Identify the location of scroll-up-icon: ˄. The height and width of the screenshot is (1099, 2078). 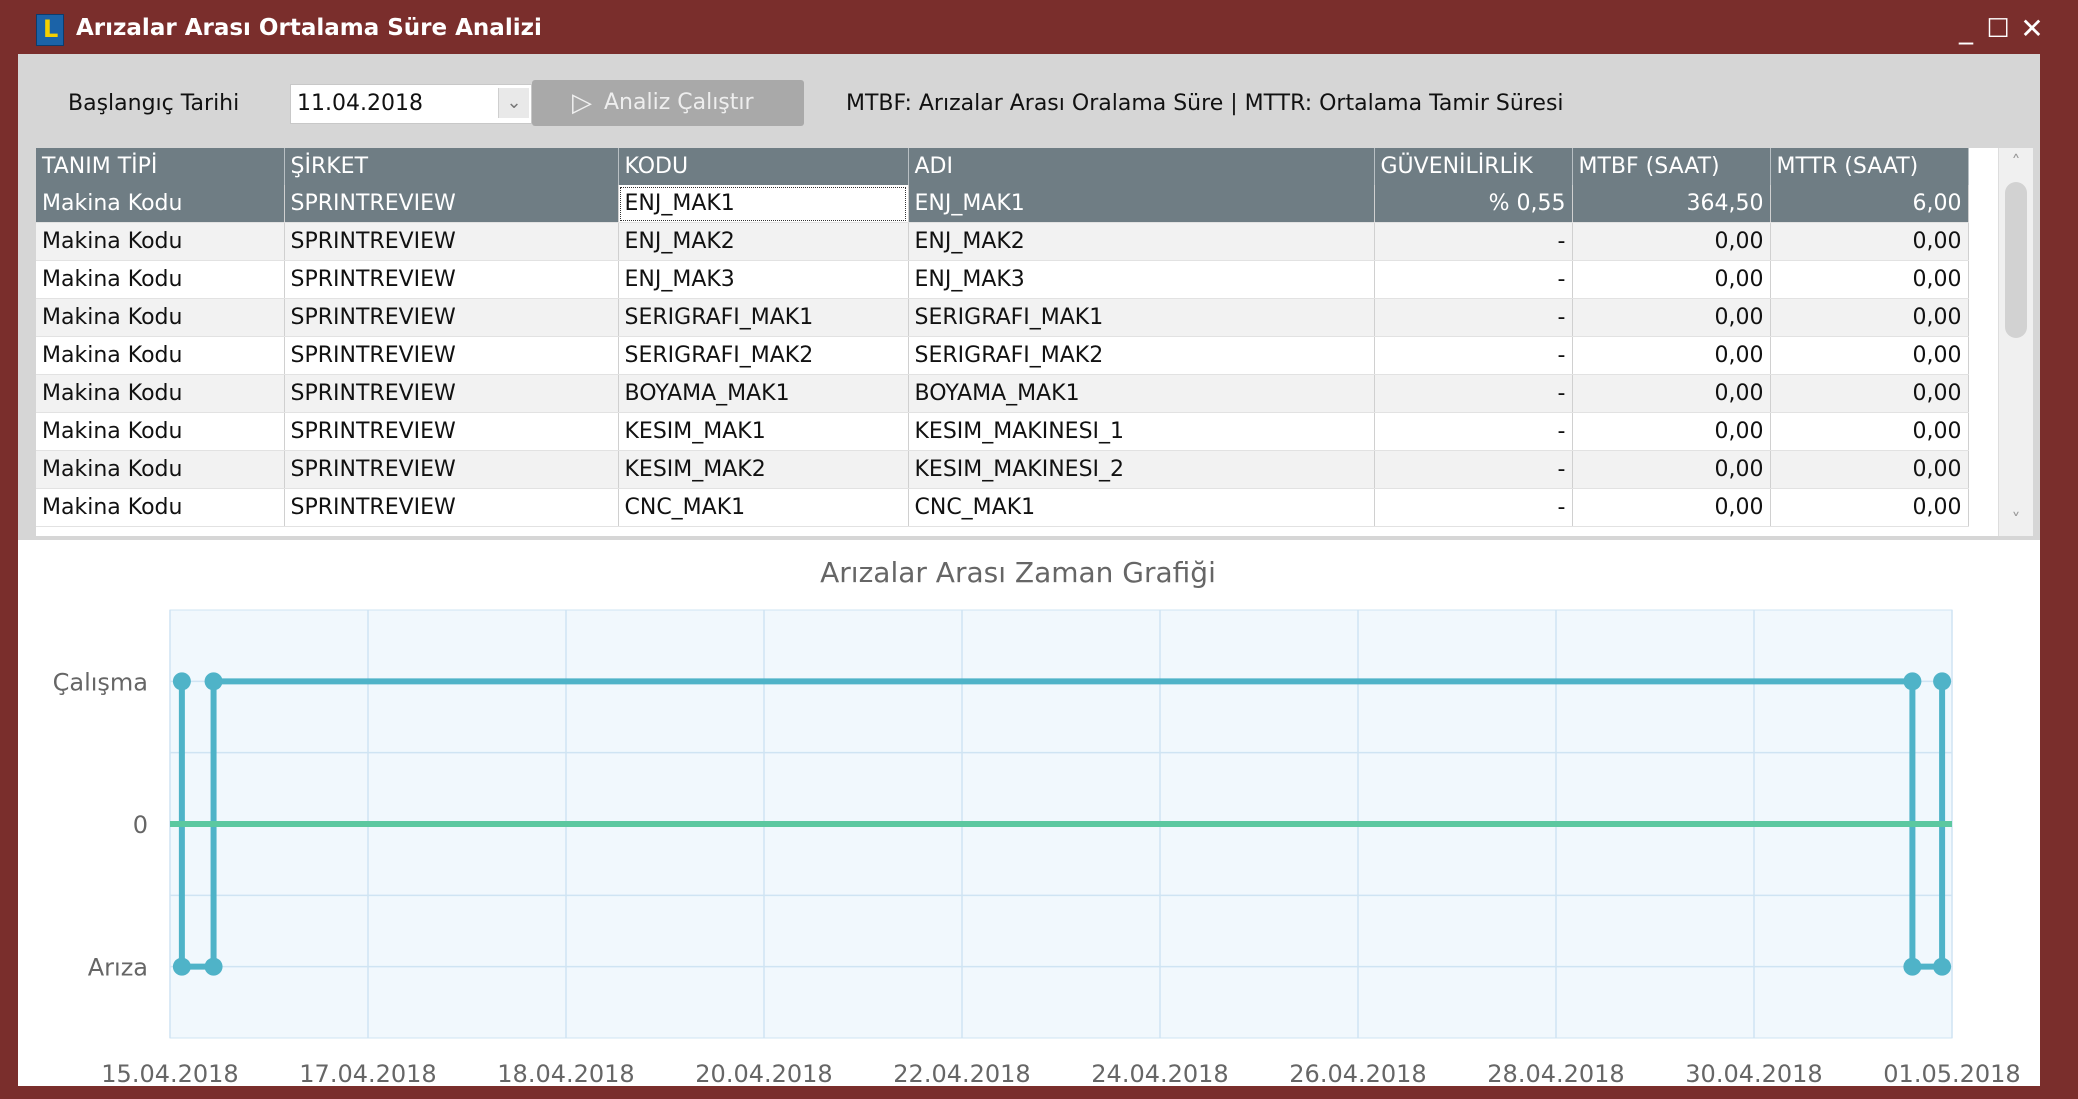
(2016, 163).